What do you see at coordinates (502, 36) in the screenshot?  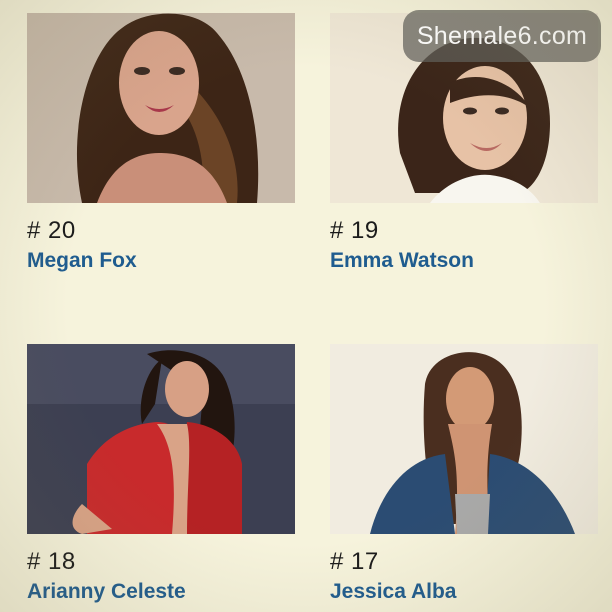 I see `watermark-label: Shemale6.com` at bounding box center [502, 36].